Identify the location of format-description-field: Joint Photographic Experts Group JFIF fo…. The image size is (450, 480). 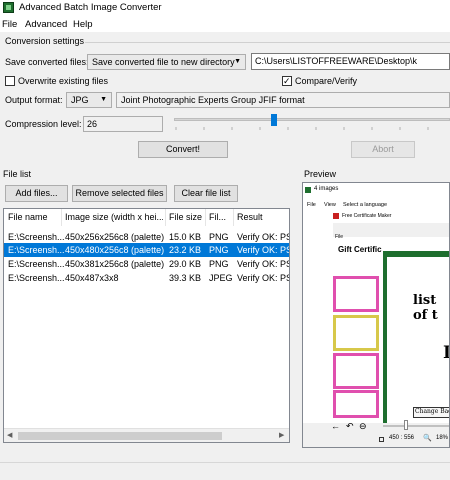
(283, 100).